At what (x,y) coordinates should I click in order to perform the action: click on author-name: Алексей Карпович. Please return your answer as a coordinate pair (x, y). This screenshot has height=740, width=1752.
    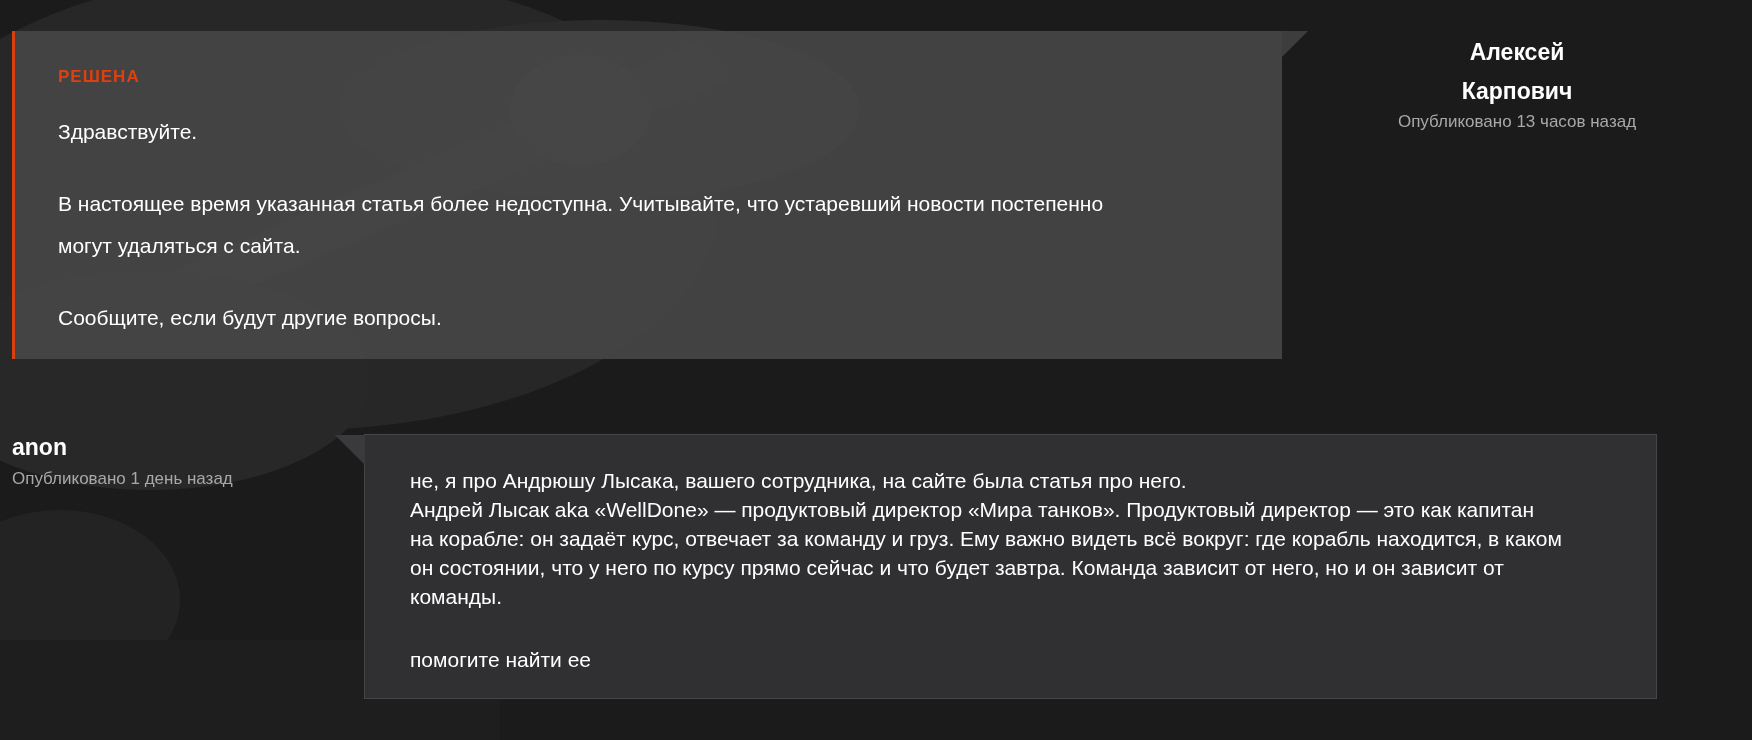
    Looking at the image, I should click on (1517, 72).